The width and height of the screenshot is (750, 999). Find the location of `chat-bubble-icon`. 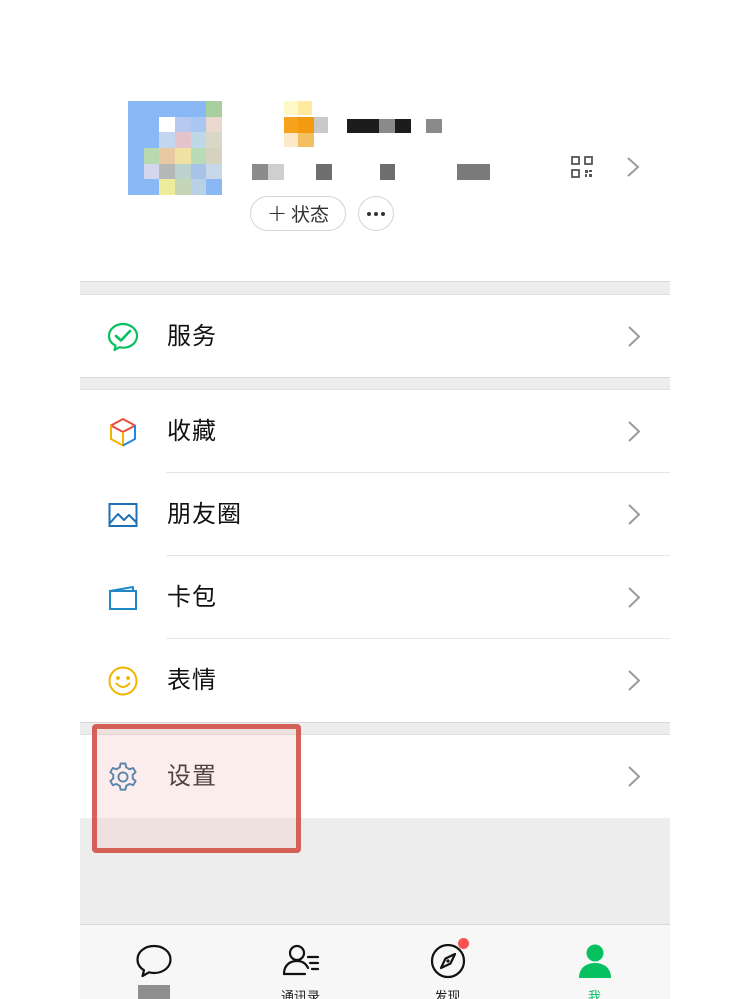

chat-bubble-icon is located at coordinates (154, 961).